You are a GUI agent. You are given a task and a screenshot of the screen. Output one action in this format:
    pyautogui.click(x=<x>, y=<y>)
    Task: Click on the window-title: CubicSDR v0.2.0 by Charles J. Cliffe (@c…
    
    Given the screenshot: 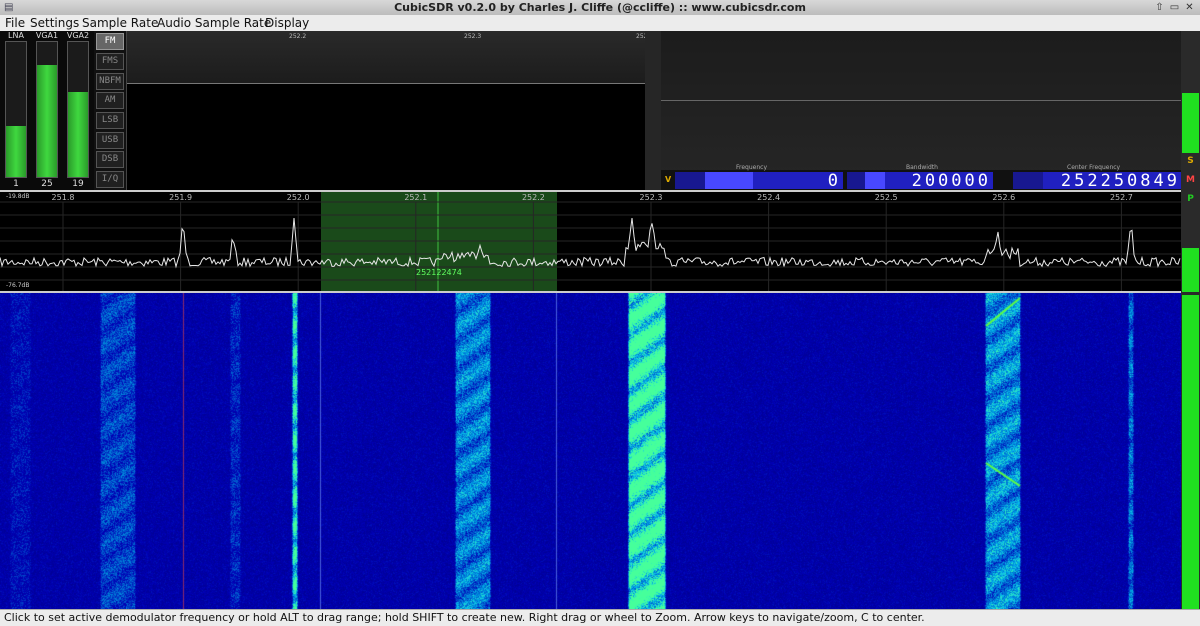 What is the action you would take?
    pyautogui.click(x=600, y=7)
    